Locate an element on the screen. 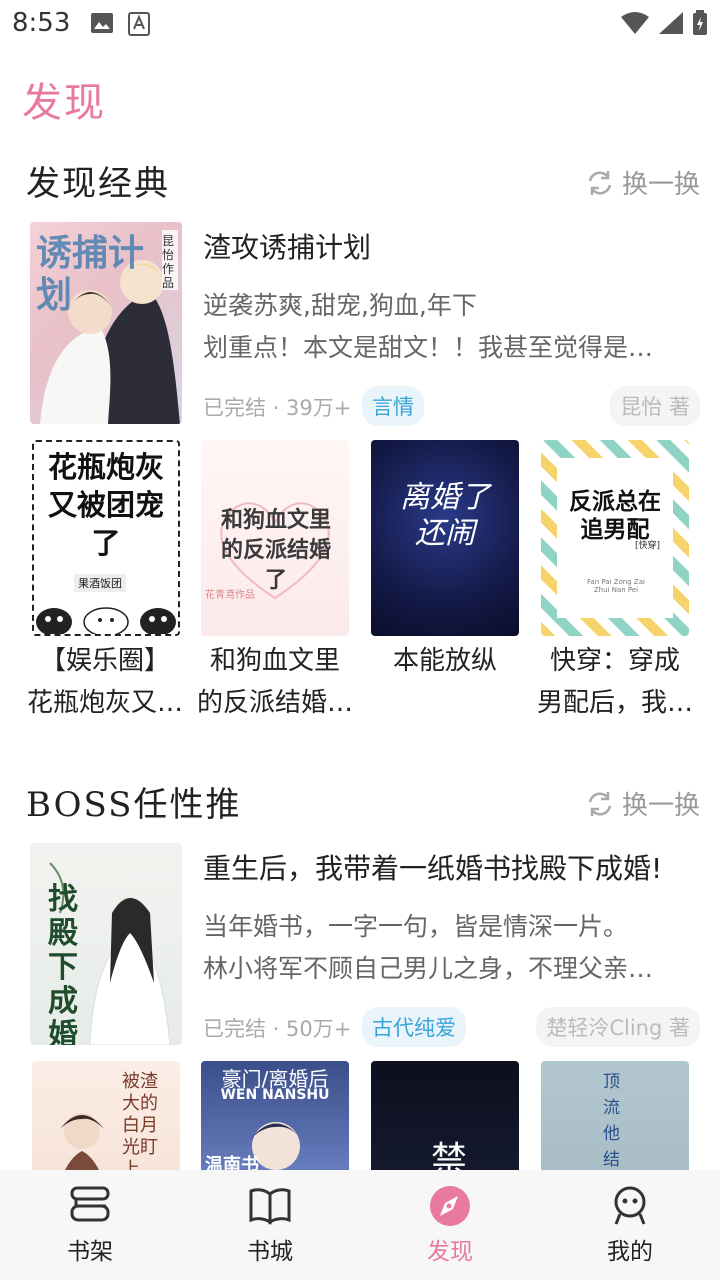 The image size is (720, 1280). profile-icon is located at coordinates (630, 1205).